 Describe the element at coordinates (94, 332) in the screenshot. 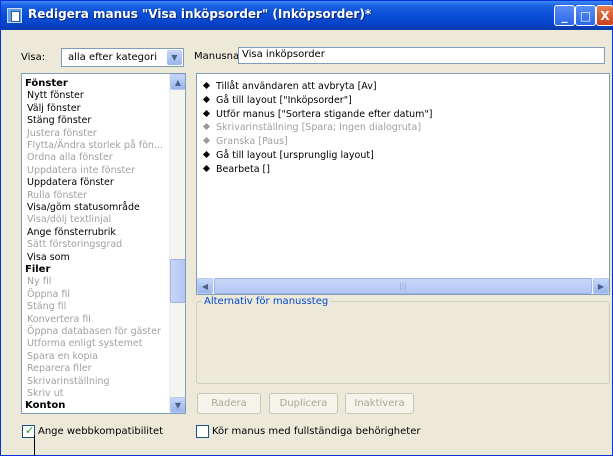

I see `list-item: Öppna databasen för gäster` at that location.